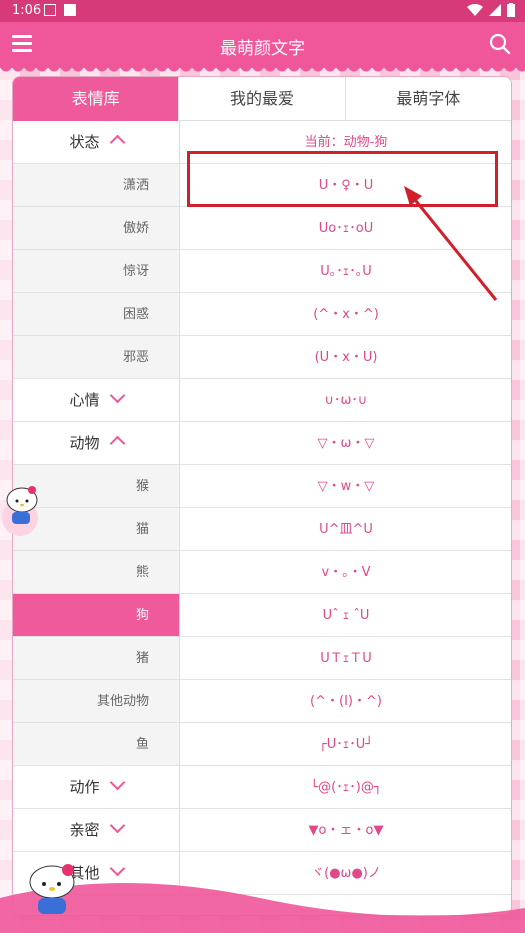 The height and width of the screenshot is (933, 525). I want to click on category-label: 状态, so click(84, 142).